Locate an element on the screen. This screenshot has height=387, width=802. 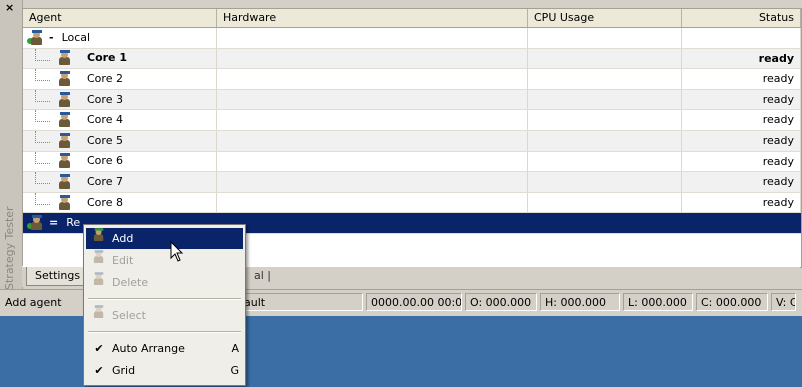
agent-row: Core 3 ready is located at coordinates (412, 100).